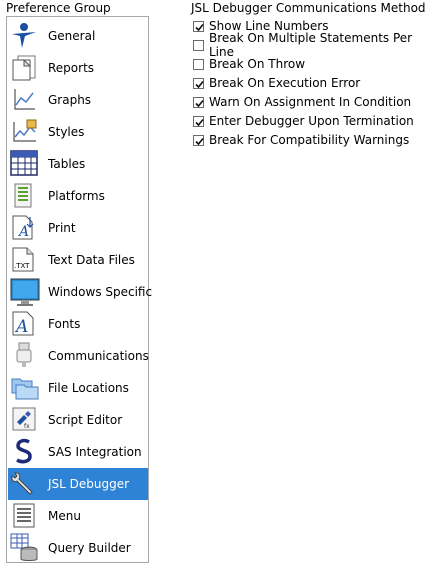 The width and height of the screenshot is (428, 565). I want to click on option-break-on-execution-error: Break On Execution Error, so click(276, 83).